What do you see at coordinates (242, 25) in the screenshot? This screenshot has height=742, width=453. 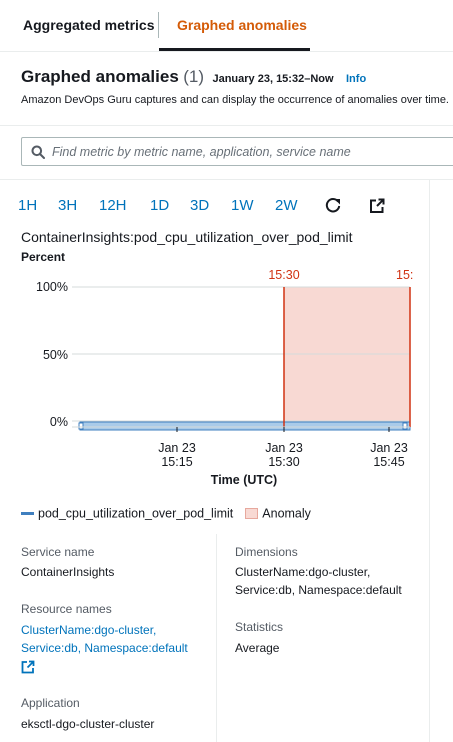 I see `tab-graphed-anomalies: Graphed anomalies` at bounding box center [242, 25].